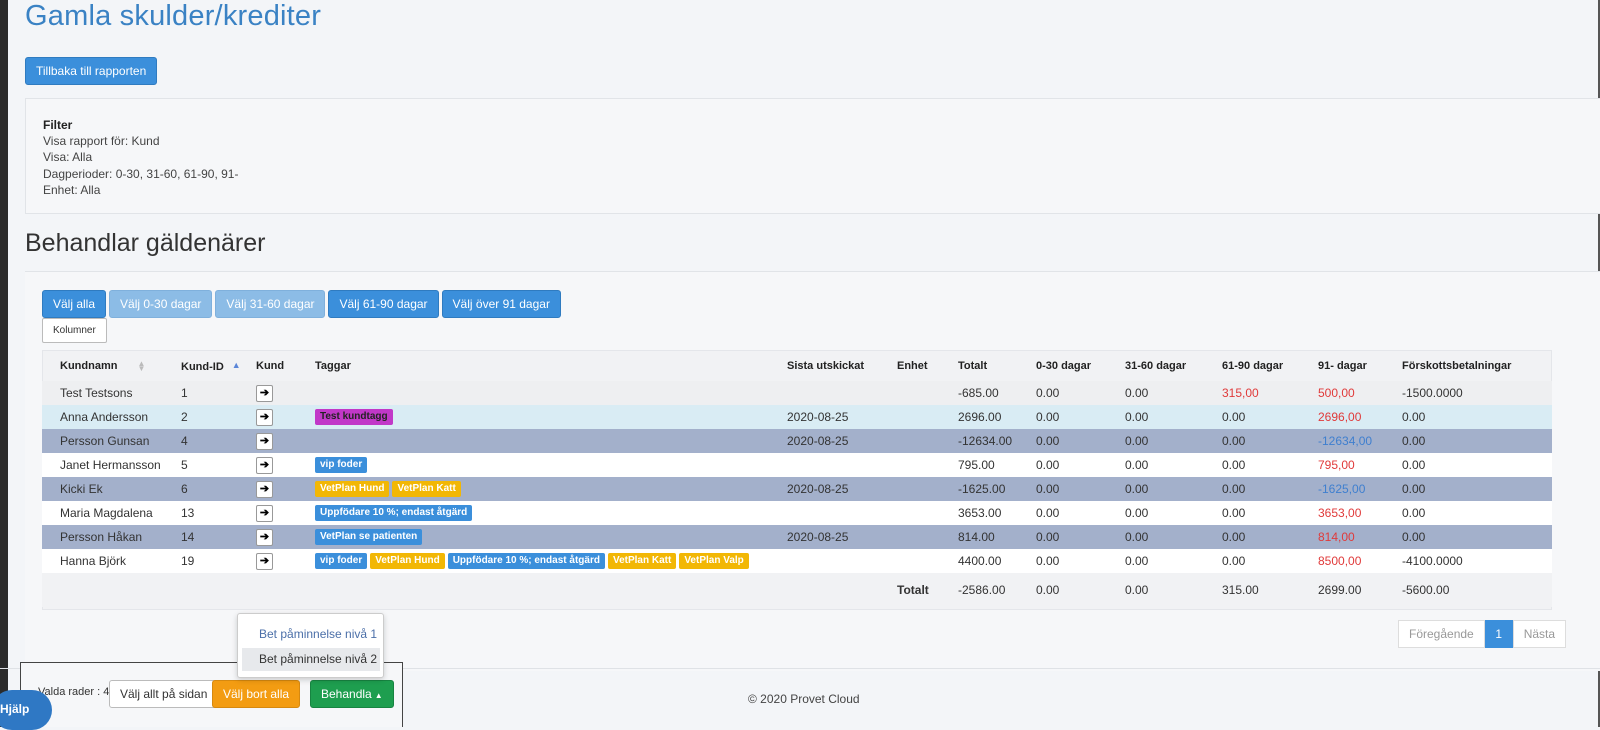 Image resolution: width=1600 pixels, height=730 pixels. What do you see at coordinates (551, 537) in the screenshot?
I see `tags-cell: VetPlan se patienten` at bounding box center [551, 537].